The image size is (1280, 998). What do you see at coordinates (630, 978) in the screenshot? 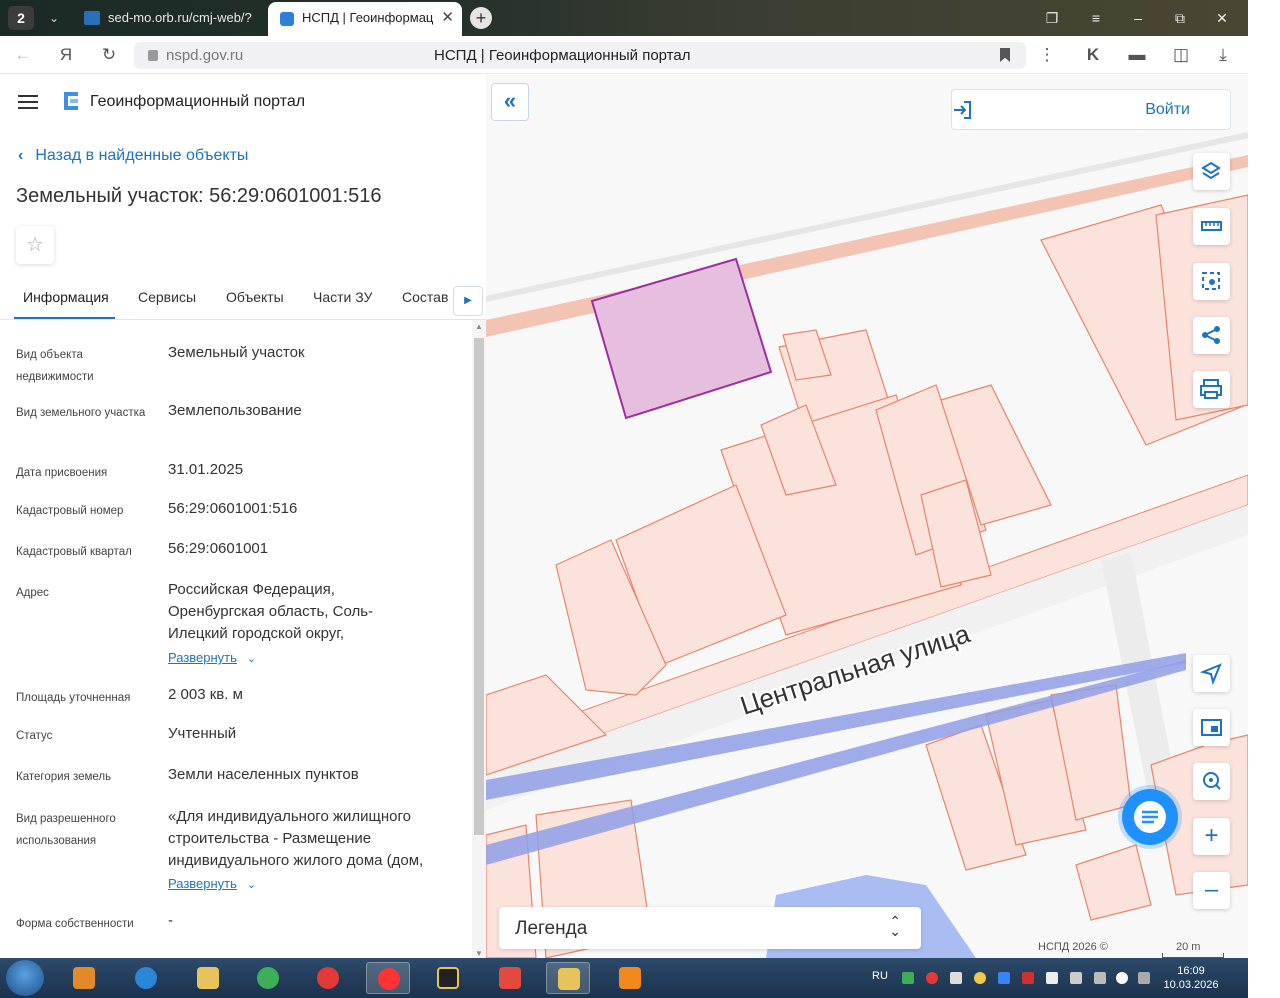
I see `taskbar-pdf-app` at bounding box center [630, 978].